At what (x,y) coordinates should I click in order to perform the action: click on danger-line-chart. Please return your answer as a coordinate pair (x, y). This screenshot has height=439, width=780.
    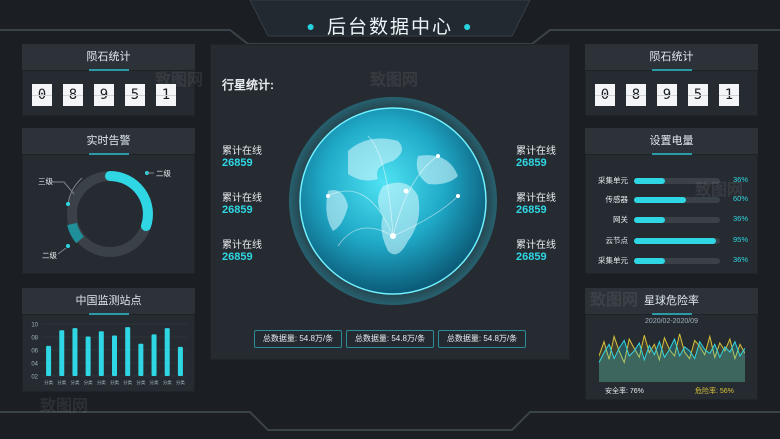
    Looking at the image, I should click on (672, 357).